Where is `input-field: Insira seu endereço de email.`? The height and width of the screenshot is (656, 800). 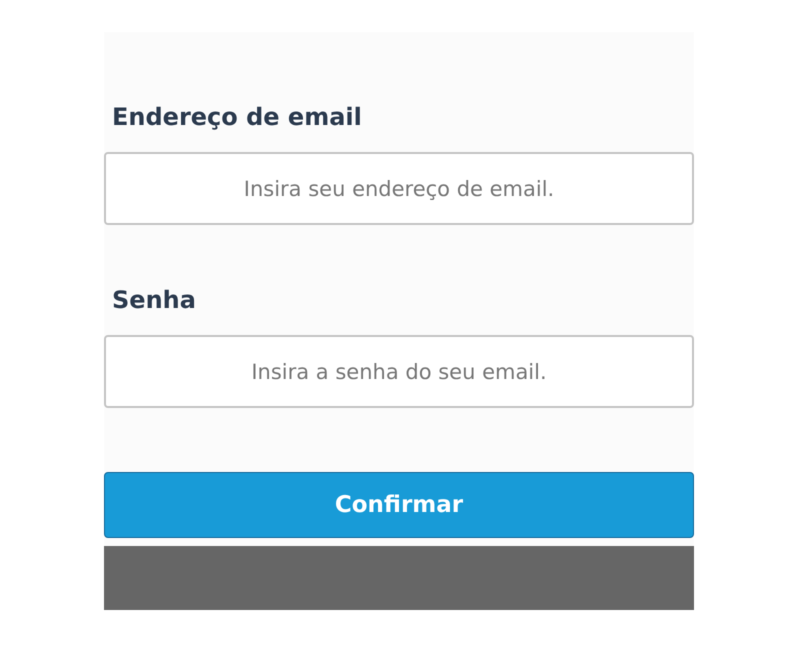
input-field: Insira seu endereço de email. is located at coordinates (399, 188).